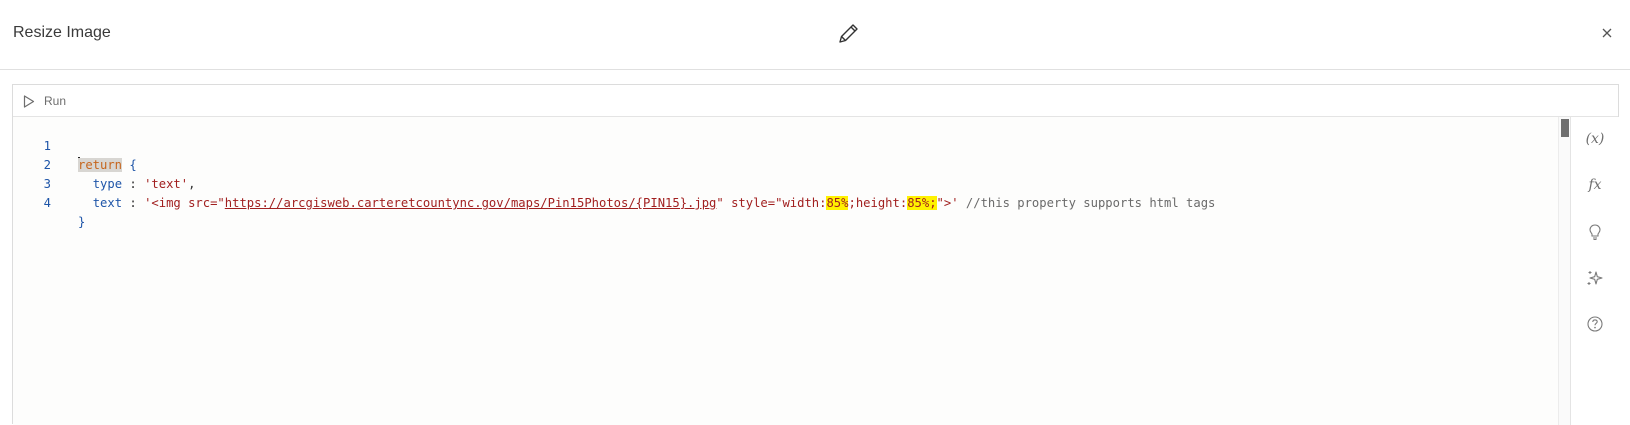 Image resolution: width=1630 pixels, height=425 pixels. Describe the element at coordinates (1595, 324) in the screenshot. I see `help-icon` at that location.